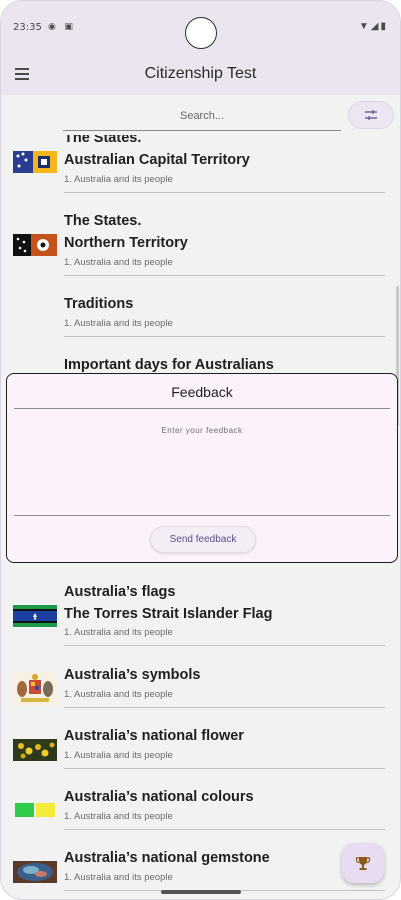 The height and width of the screenshot is (900, 401). Describe the element at coordinates (62, 26) in the screenshot. I see `notification-icons: ◉ ▣` at that location.